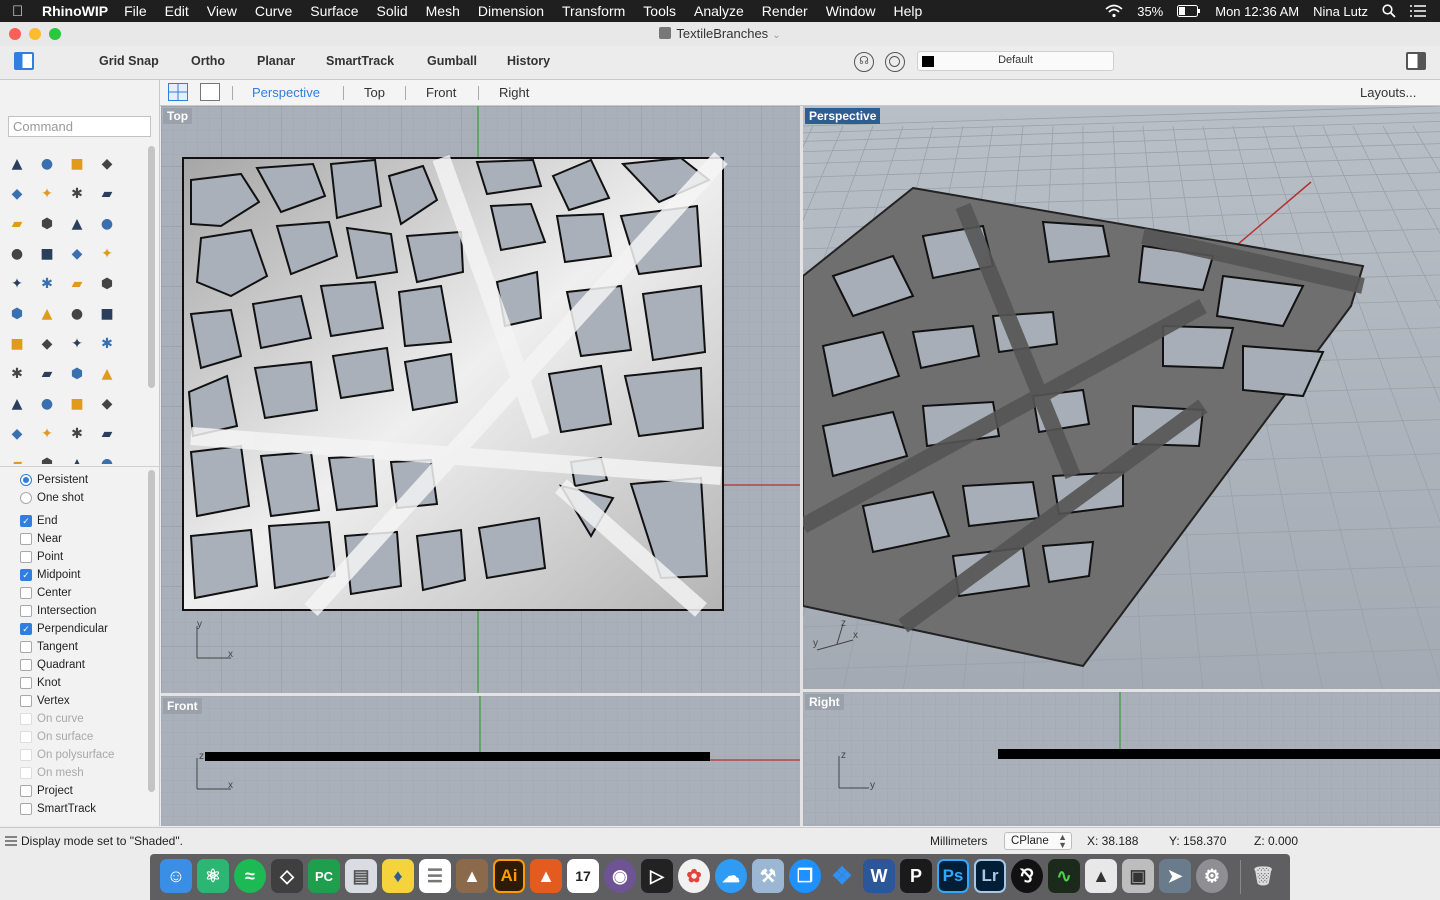 This screenshot has height=900, width=1440. I want to click on menu-surface: Surface, so click(334, 11).